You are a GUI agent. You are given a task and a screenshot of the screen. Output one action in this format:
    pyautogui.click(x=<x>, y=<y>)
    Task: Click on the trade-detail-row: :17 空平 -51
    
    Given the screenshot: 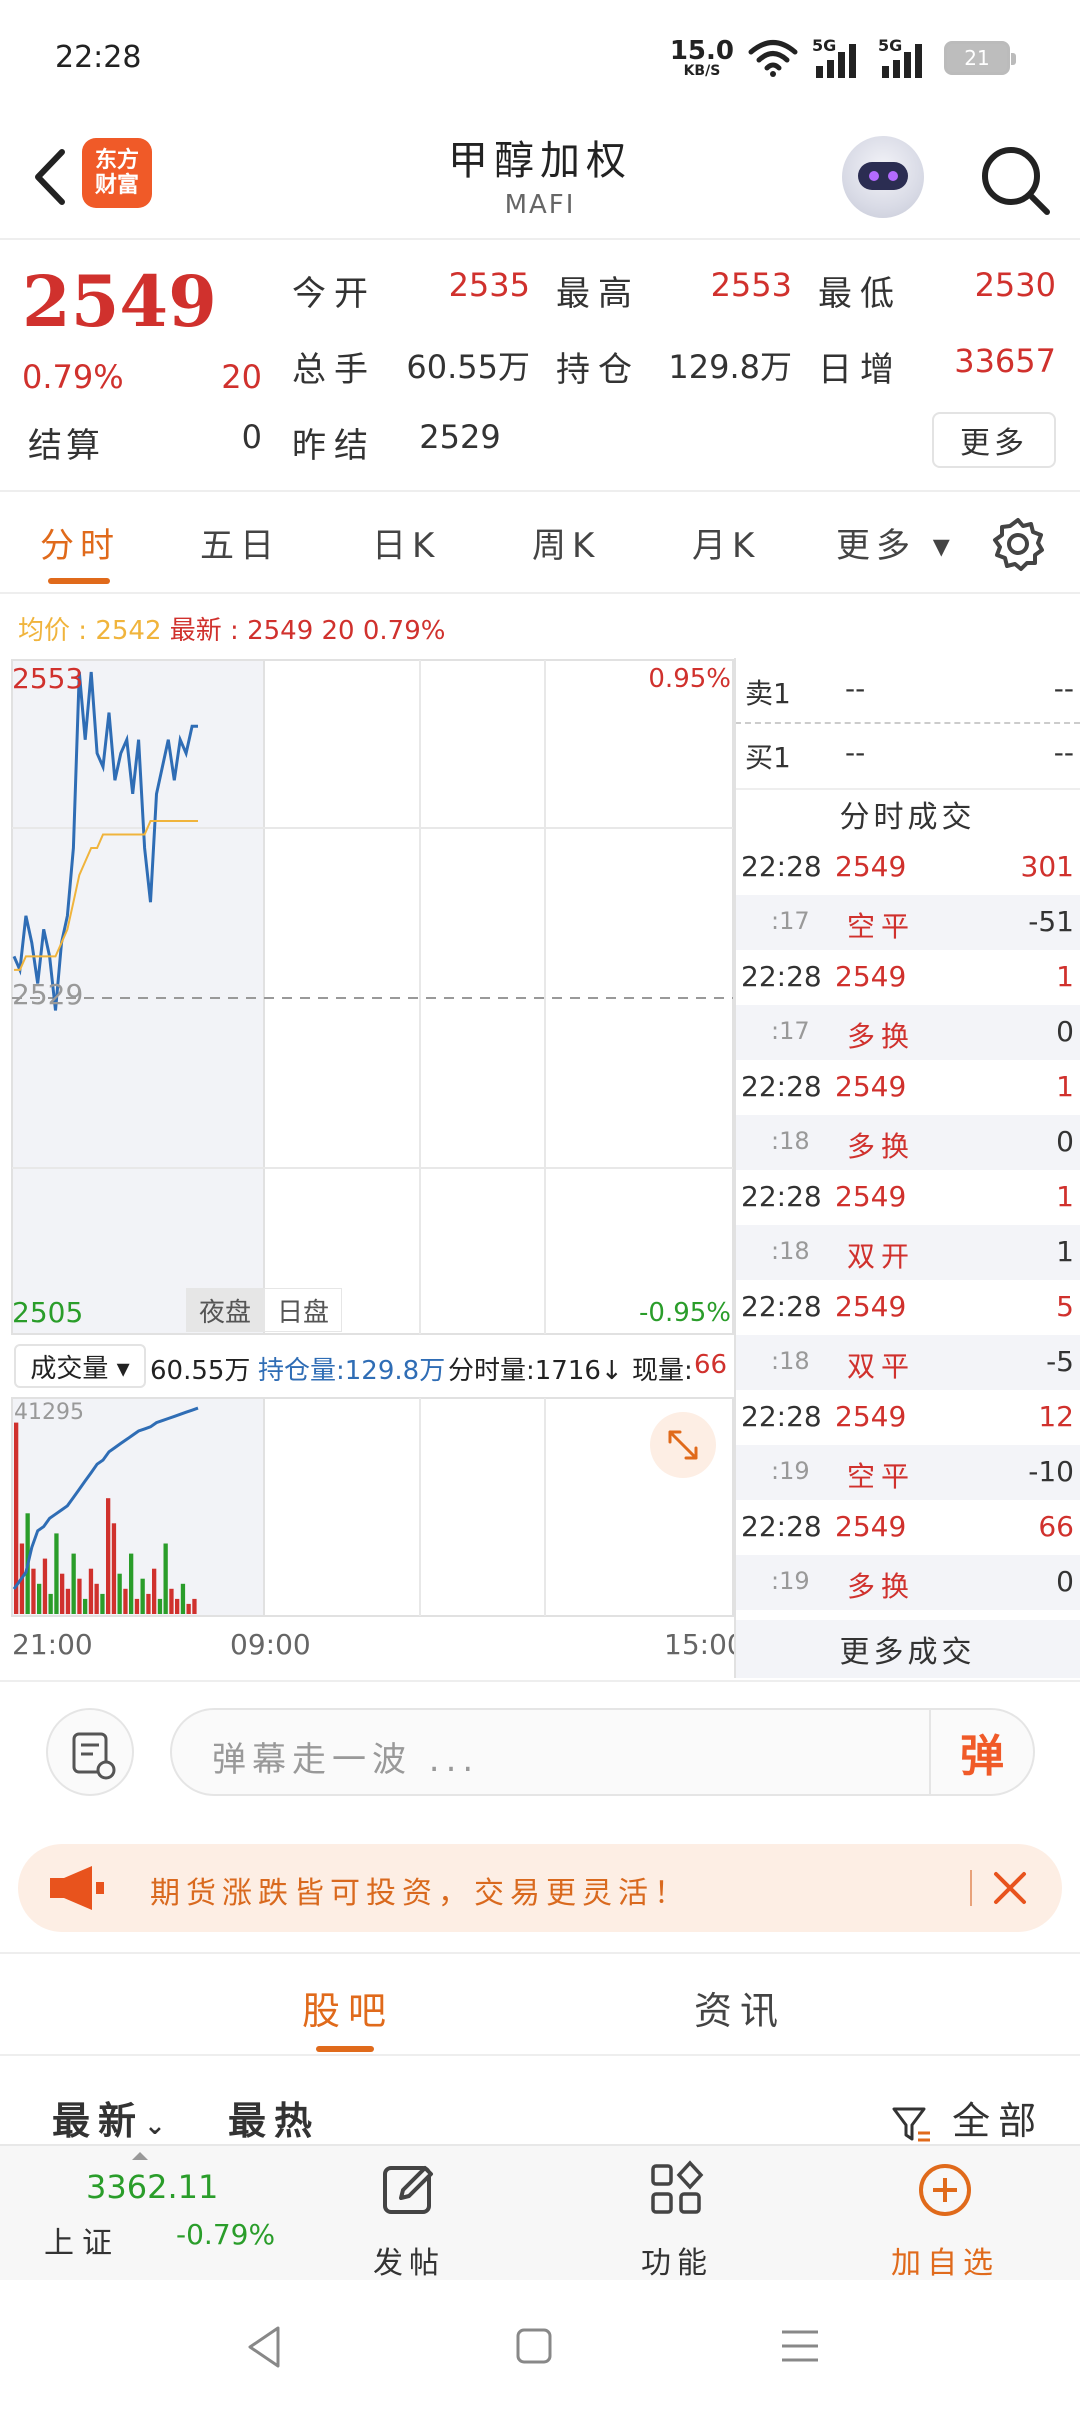 What is the action you would take?
    pyautogui.click(x=907, y=922)
    